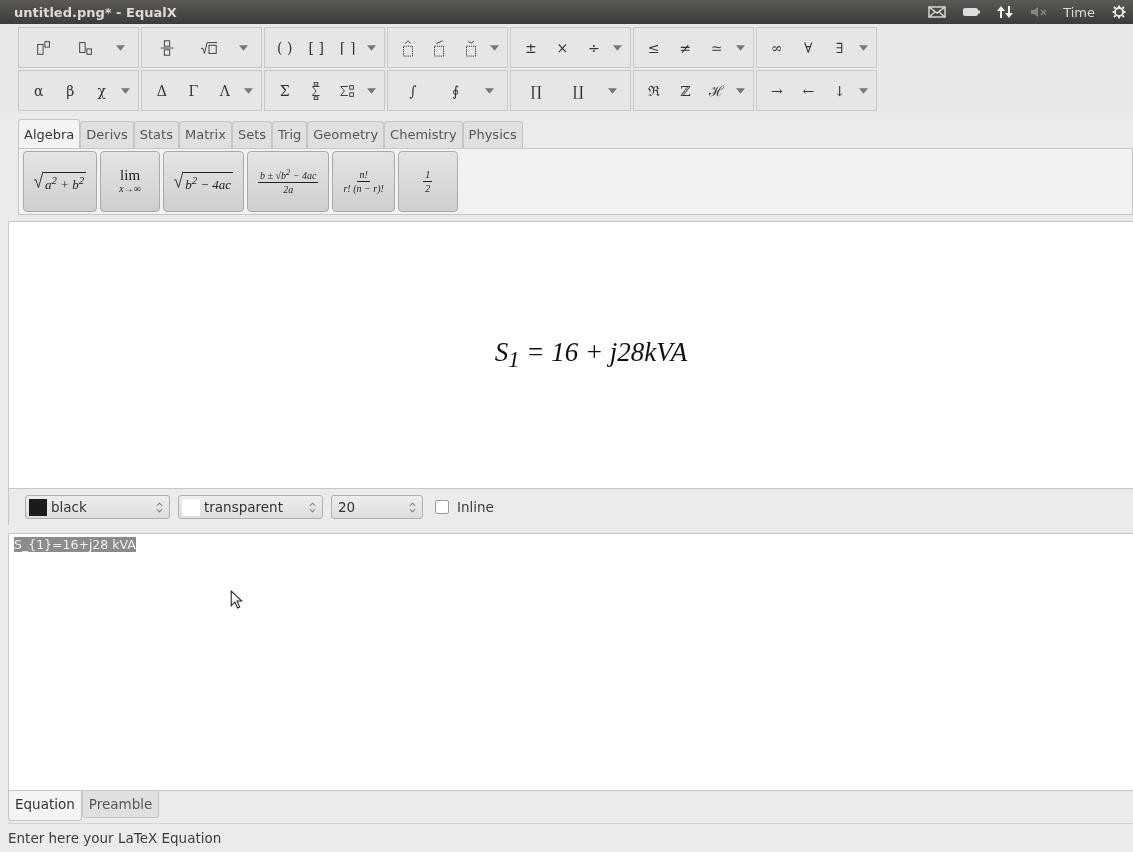 The width and height of the screenshot is (1133, 852). I want to click on mail-icon, so click(937, 12).